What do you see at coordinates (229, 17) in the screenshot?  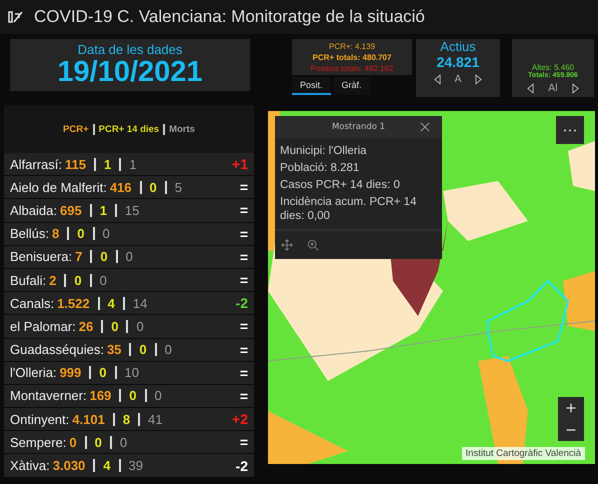 I see `window-title: COVID-19 C. Valenciana: Monitoratge de la situació` at bounding box center [229, 17].